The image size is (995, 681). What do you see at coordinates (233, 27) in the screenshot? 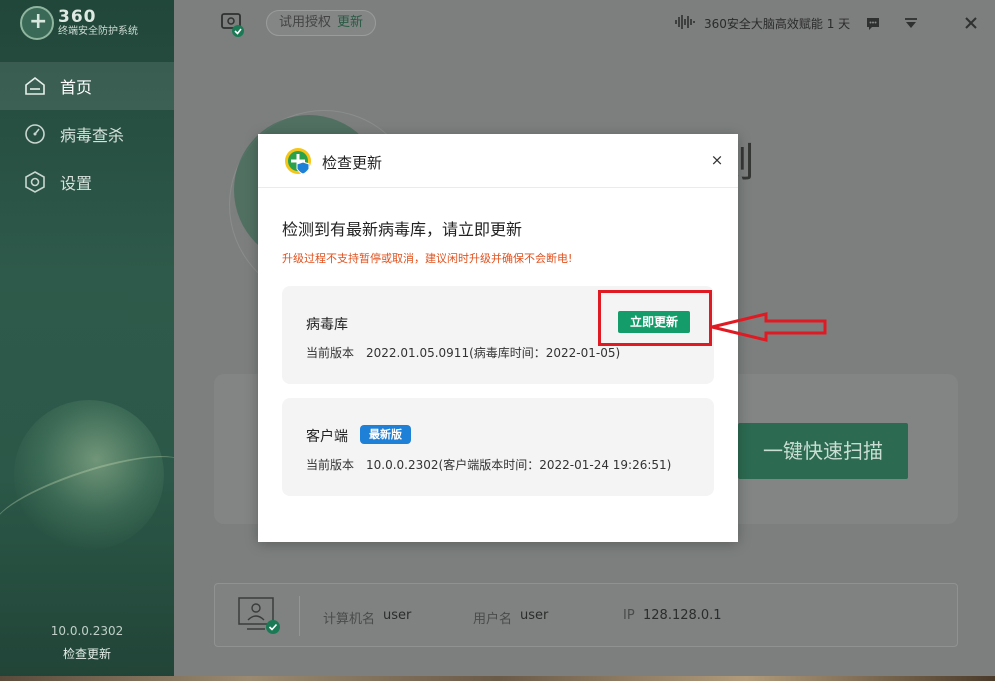
I see `monitor-status-icon` at bounding box center [233, 27].